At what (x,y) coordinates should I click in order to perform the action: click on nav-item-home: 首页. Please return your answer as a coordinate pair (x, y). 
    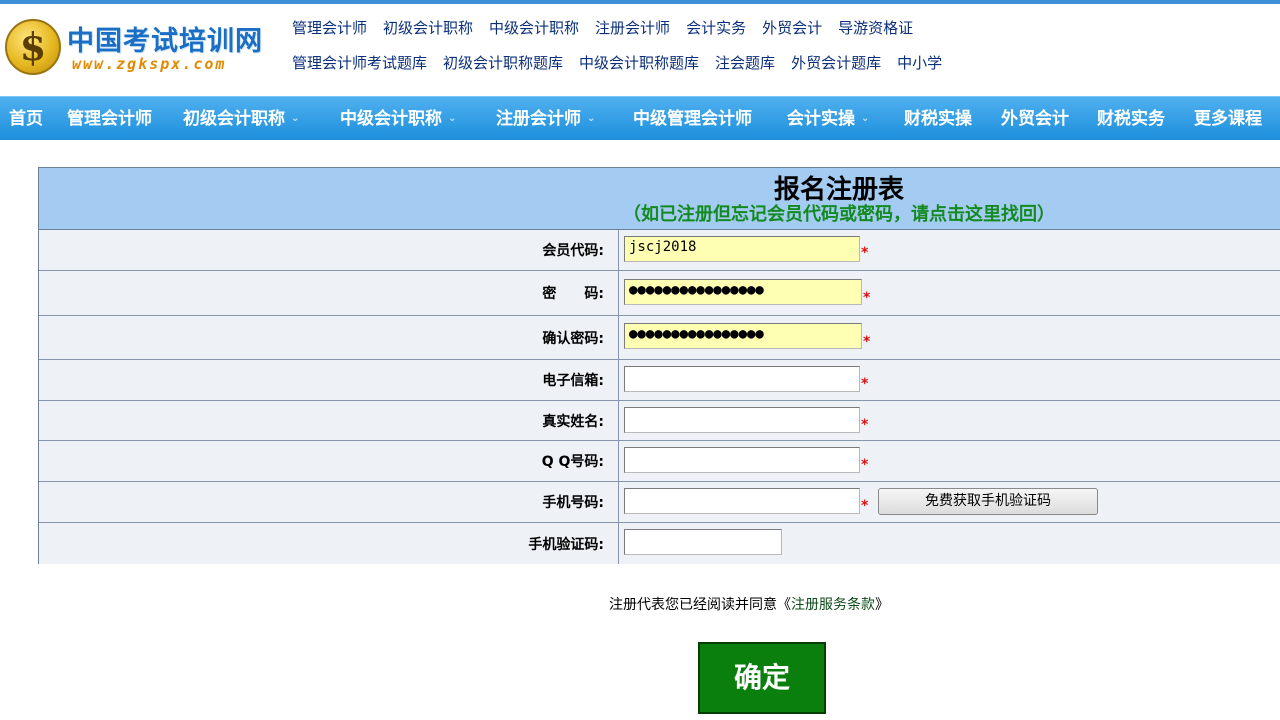
    Looking at the image, I should click on (26, 119).